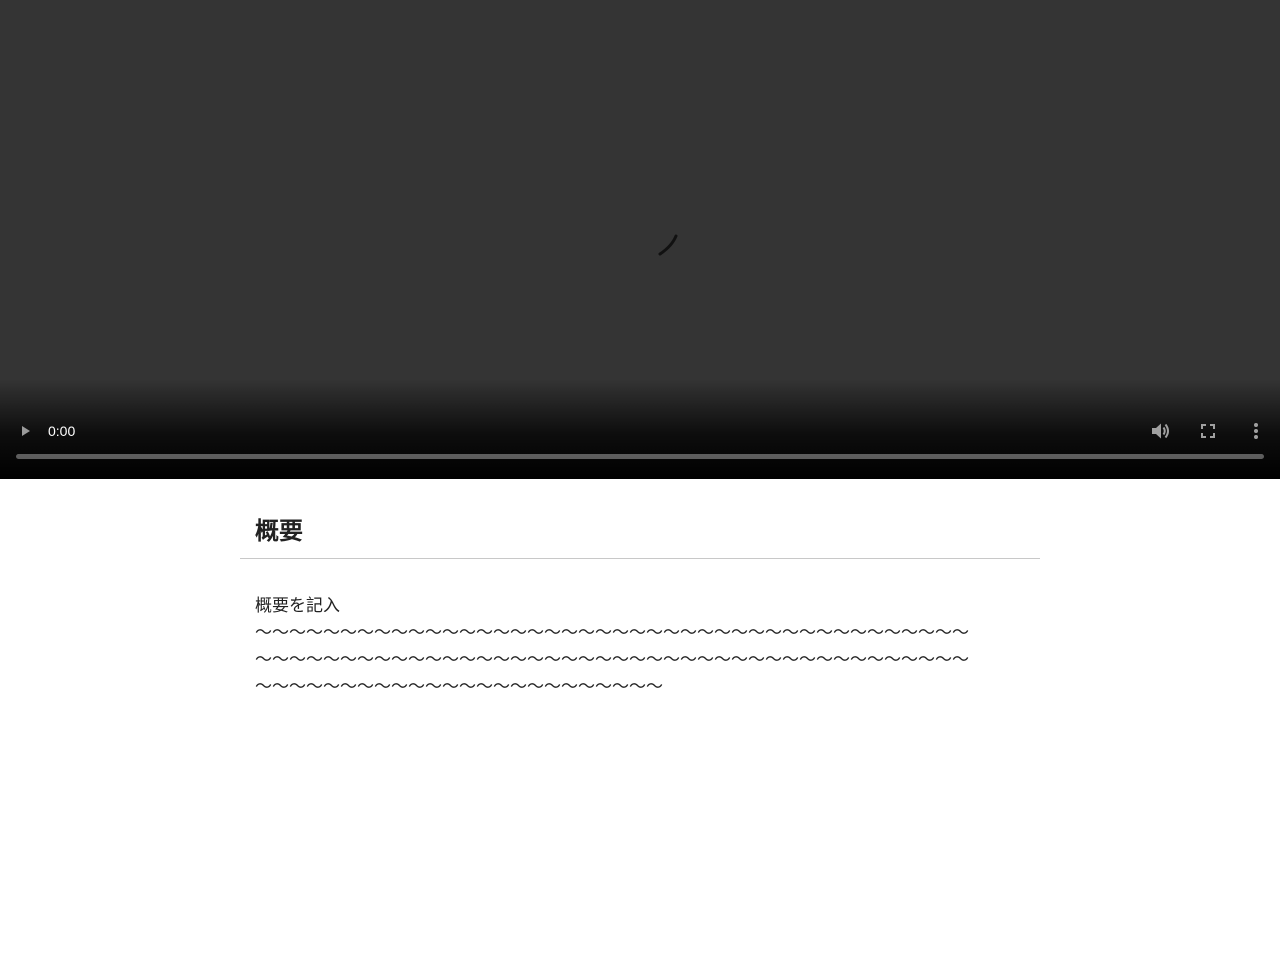 Image resolution: width=1280 pixels, height=960 pixels. I want to click on description-line: 〜〜〜〜〜〜〜〜〜〜〜〜〜〜〜〜〜〜〜〜〜〜〜〜, so click(459, 687).